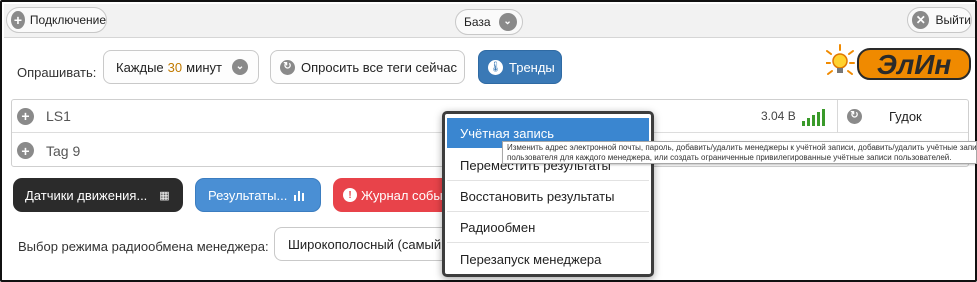 The height and width of the screenshot is (282, 977). Describe the element at coordinates (299, 196) in the screenshot. I see `bar-chart-icon` at that location.